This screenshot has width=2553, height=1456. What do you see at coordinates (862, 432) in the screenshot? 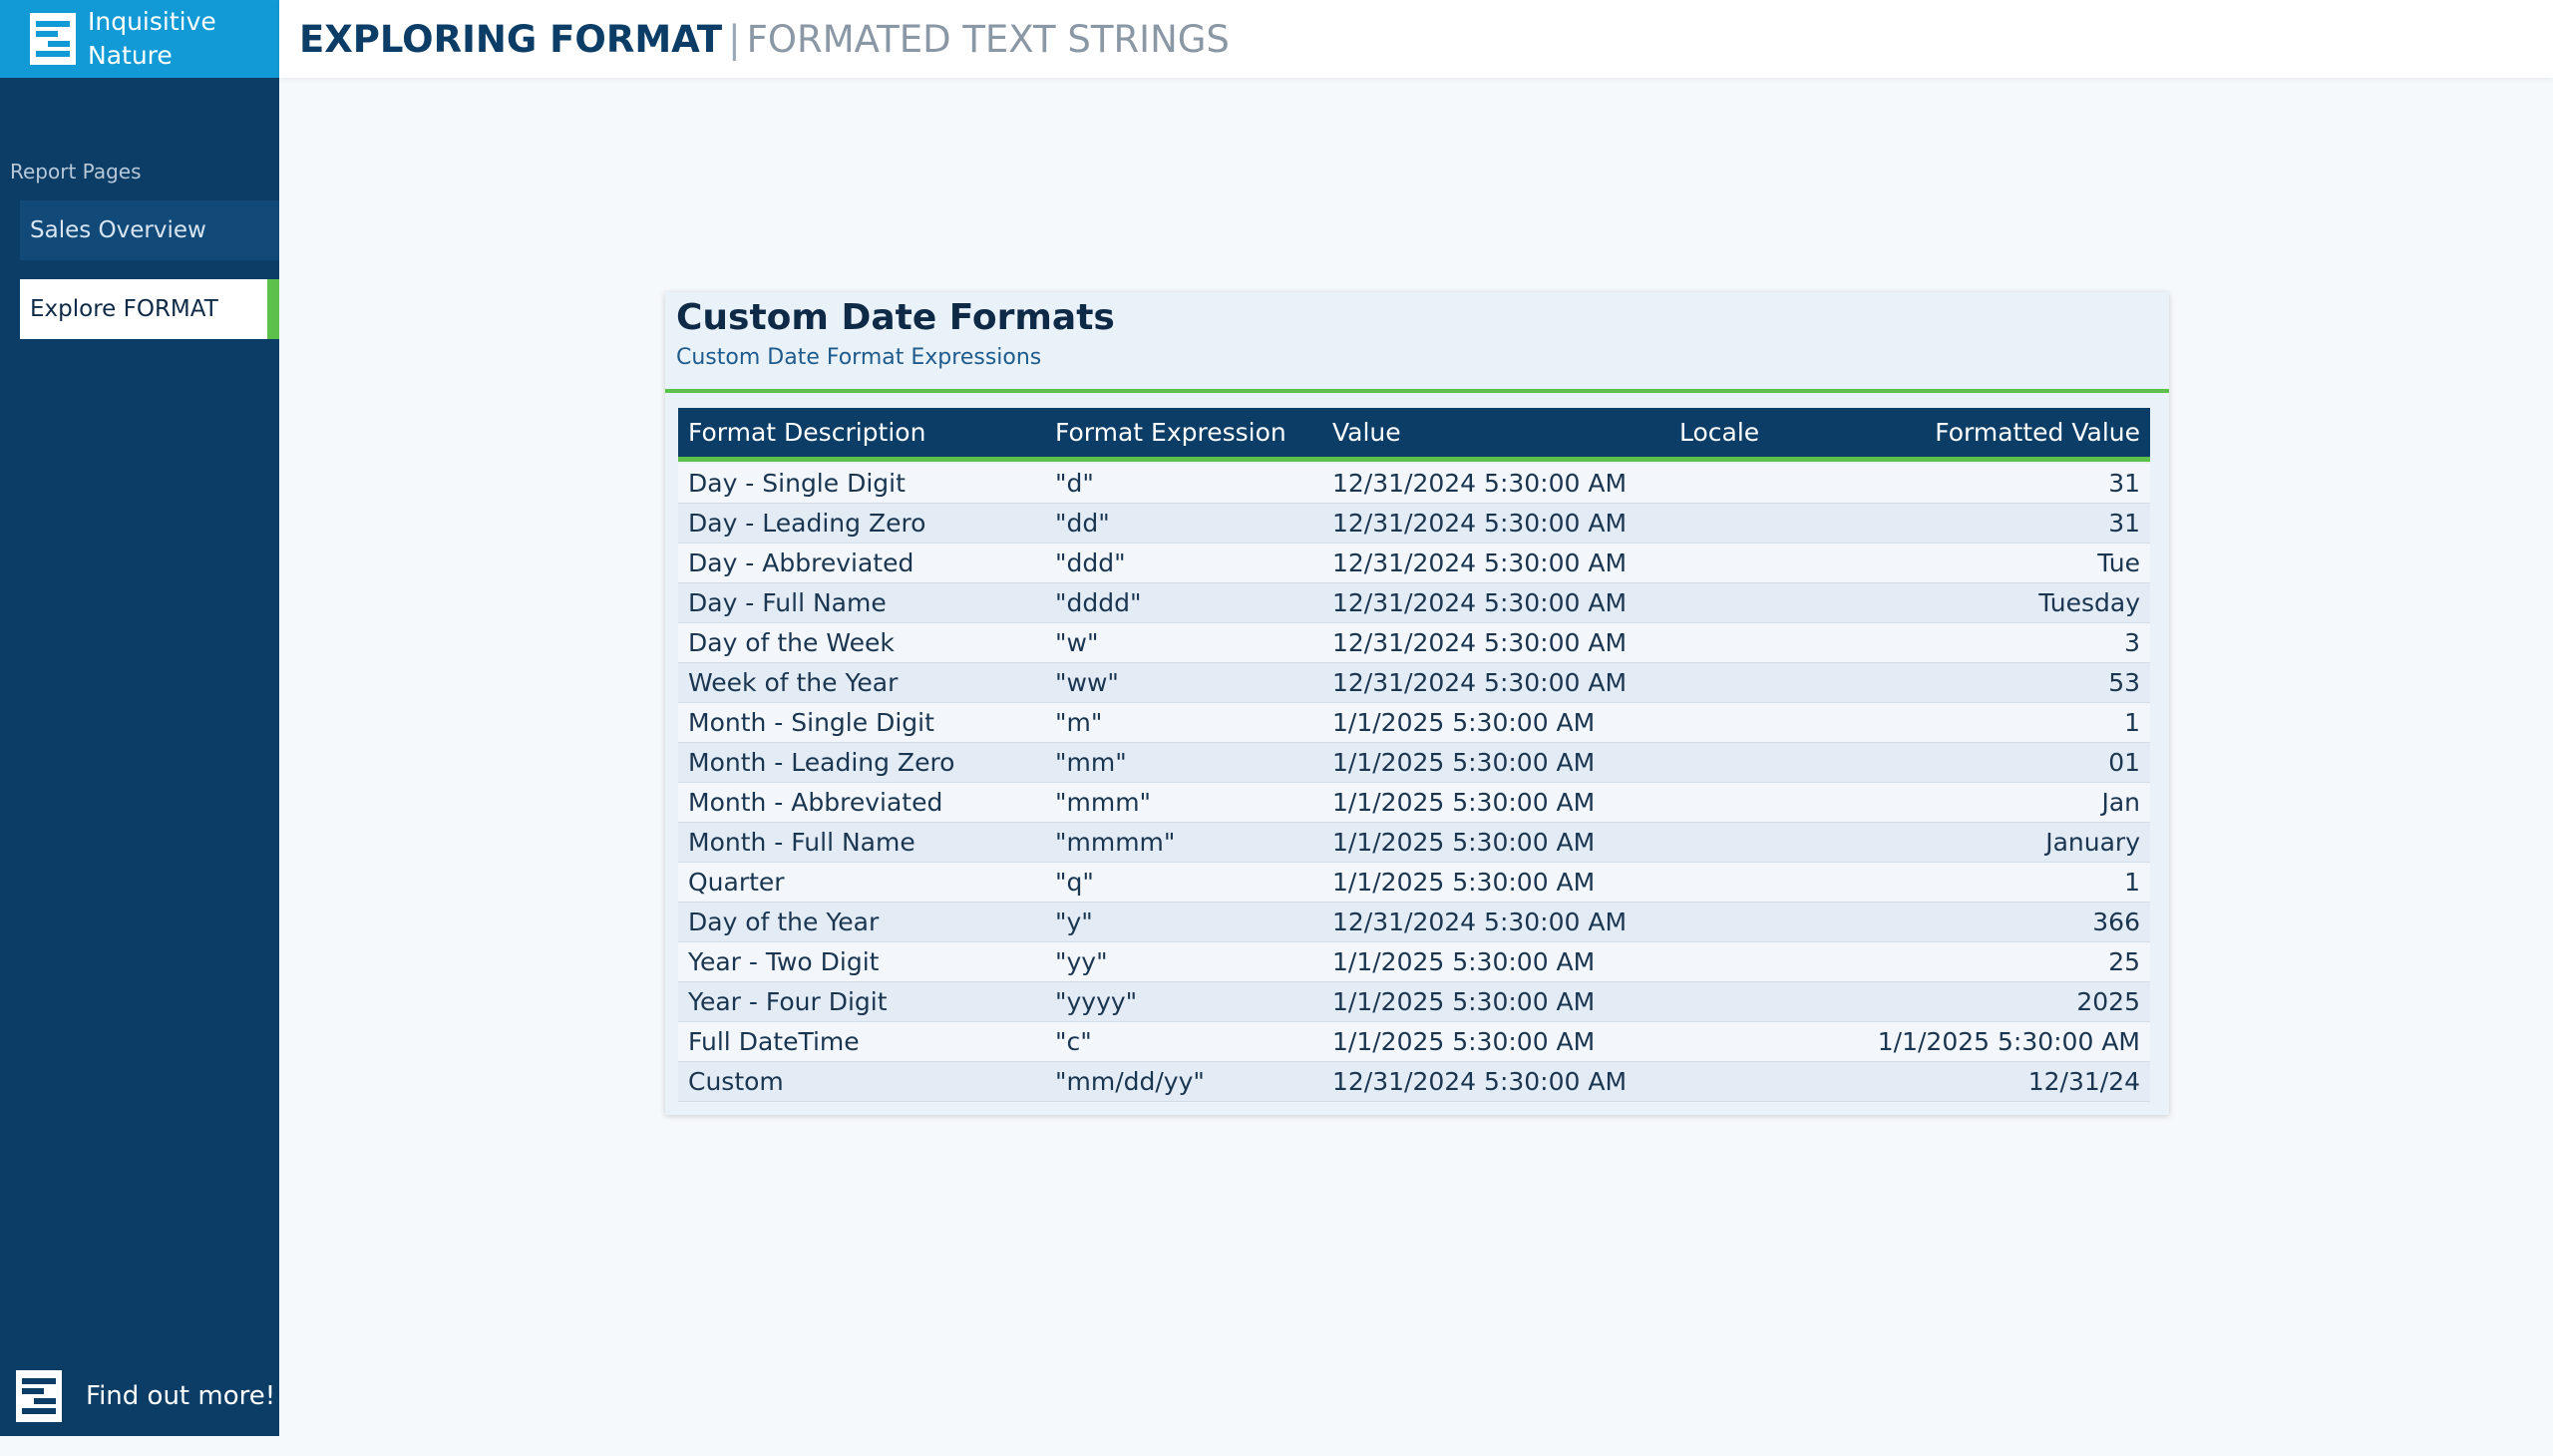
I see `column-header-format-description: Format Description` at bounding box center [862, 432].